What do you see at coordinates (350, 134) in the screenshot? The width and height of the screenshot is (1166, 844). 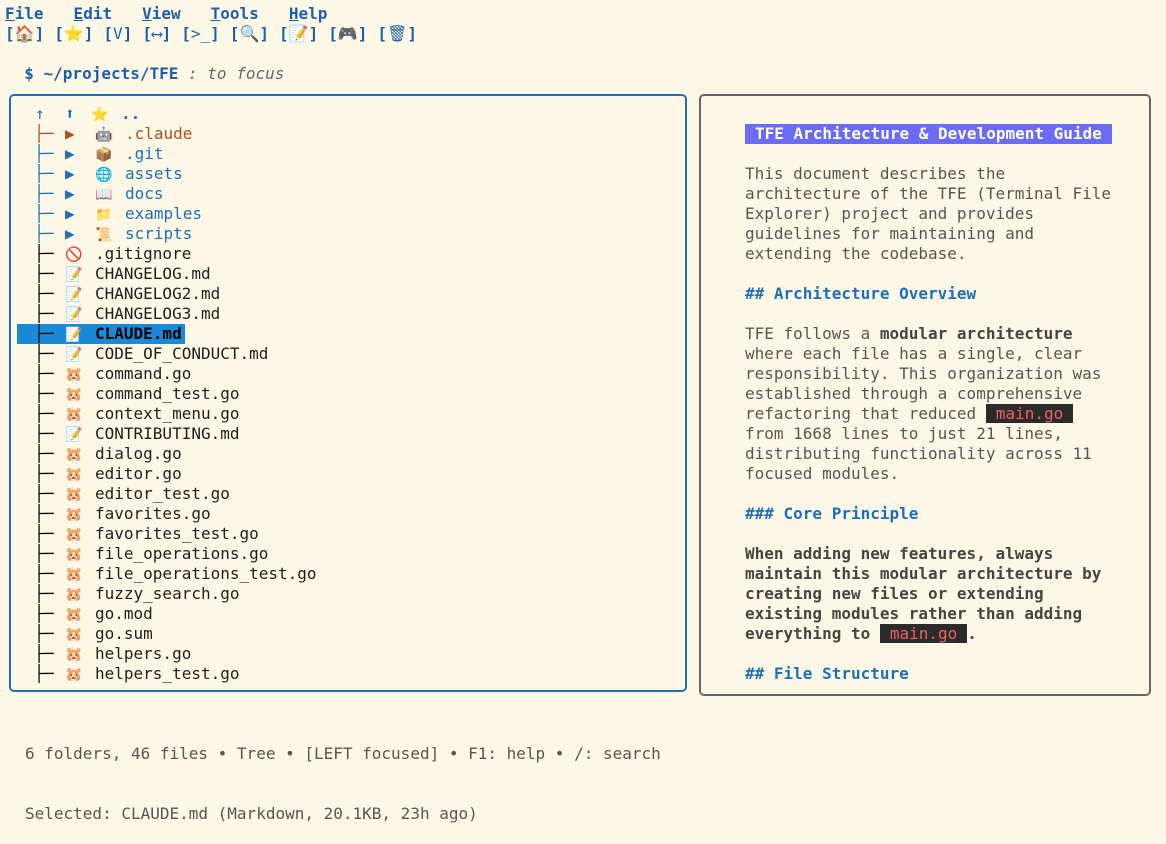 I see `folder-row: ├─ ▶ 🤖 .claude` at bounding box center [350, 134].